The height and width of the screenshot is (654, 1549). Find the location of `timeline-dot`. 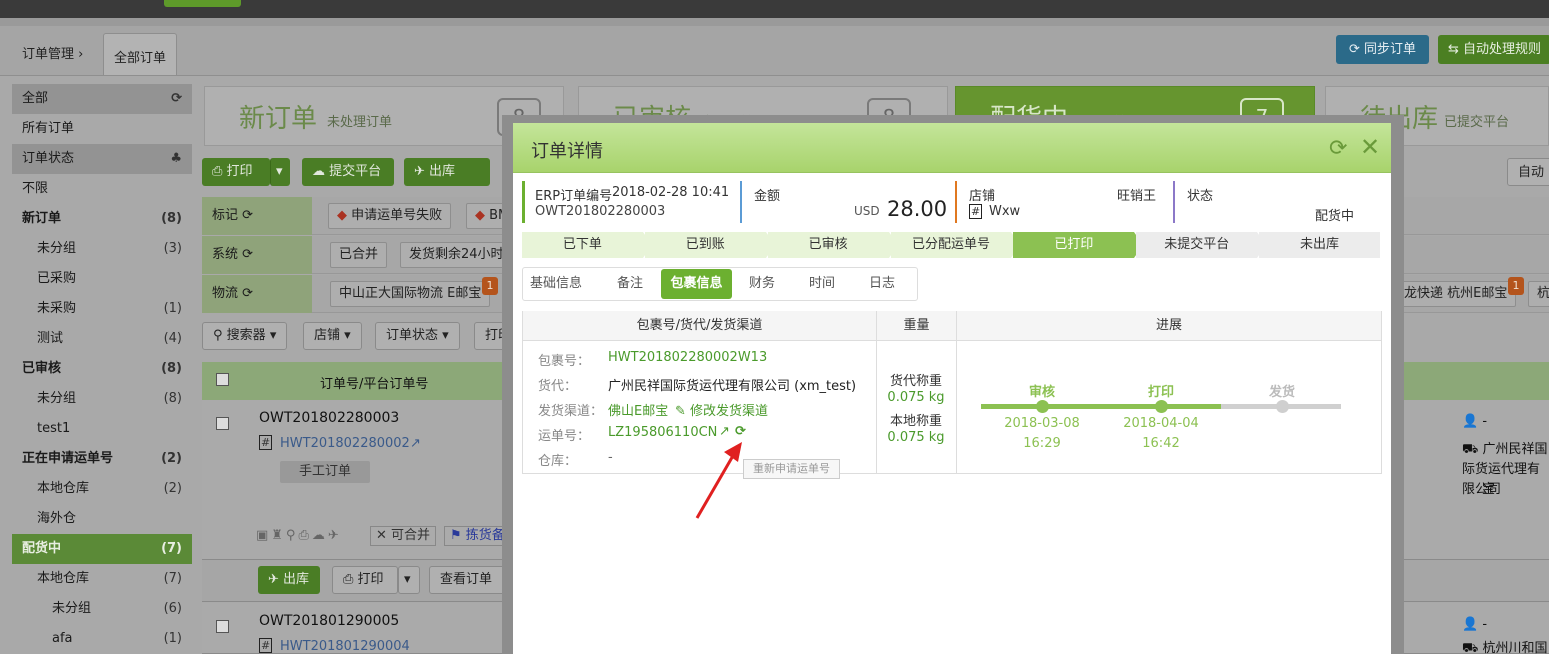

timeline-dot is located at coordinates (1282, 406).